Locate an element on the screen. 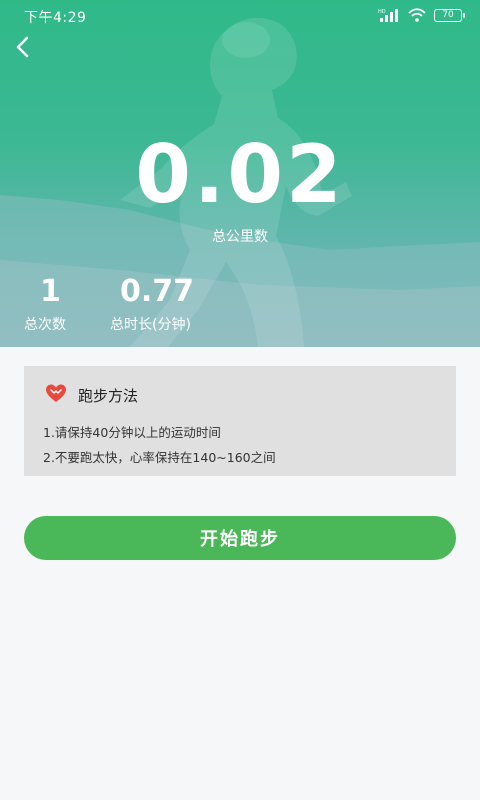 The height and width of the screenshot is (800, 480). status-time: 下午4:29 is located at coordinates (55, 18).